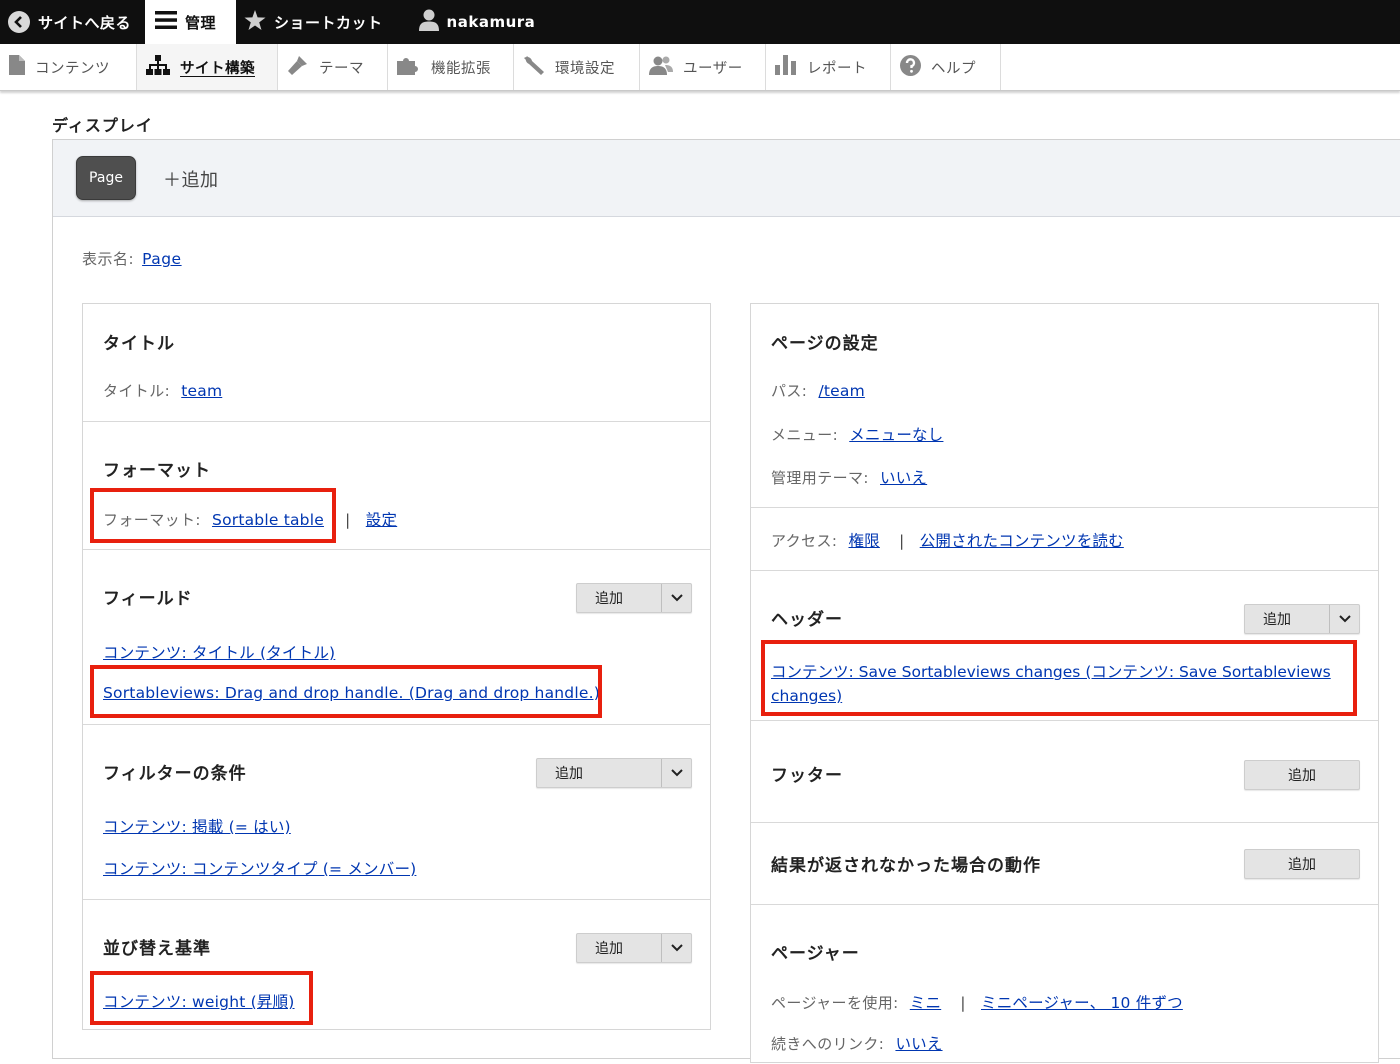 This screenshot has height=1064, width=1400. What do you see at coordinates (259, 869) in the screenshot?
I see `filter-link-content-type: コンテンツ: コンテンツタイプ (= メンバー)` at bounding box center [259, 869].